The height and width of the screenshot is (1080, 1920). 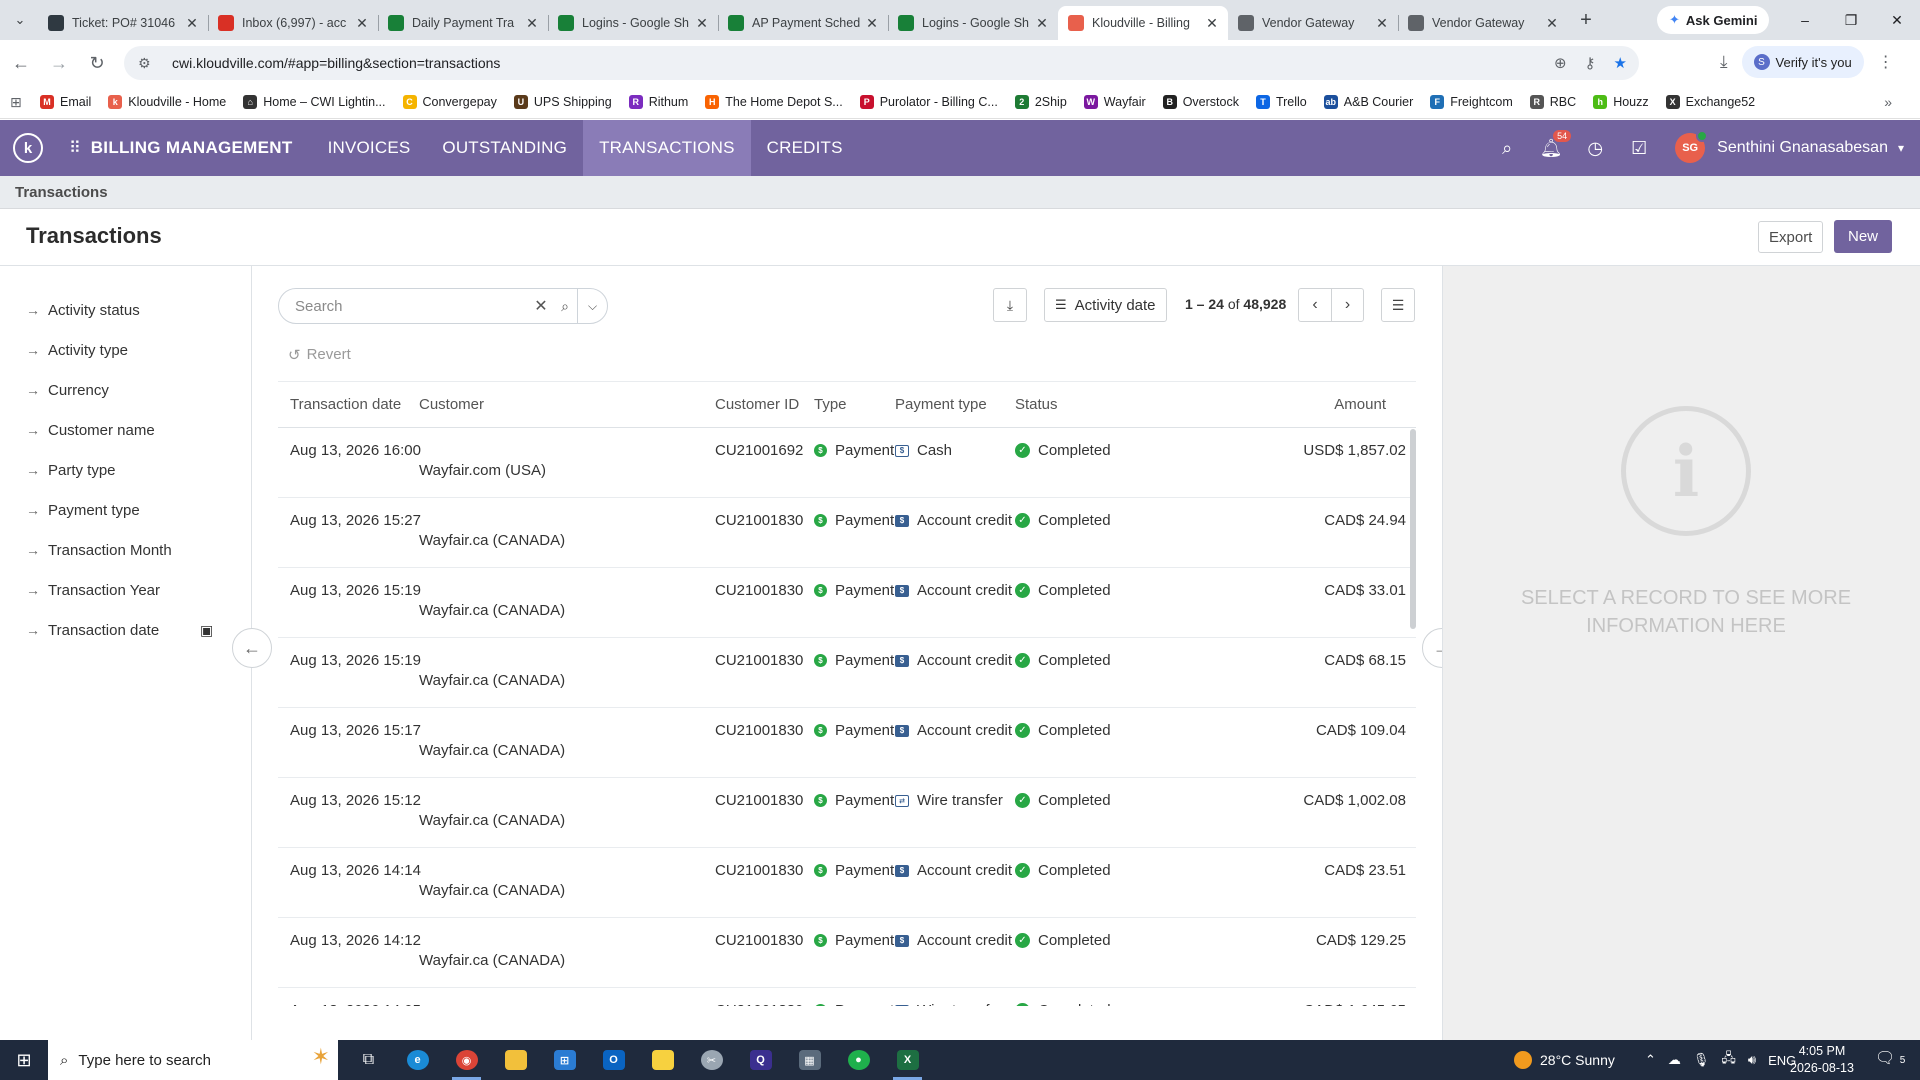 I want to click on filter-transaction-year: → Transaction Year, so click(x=125, y=590).